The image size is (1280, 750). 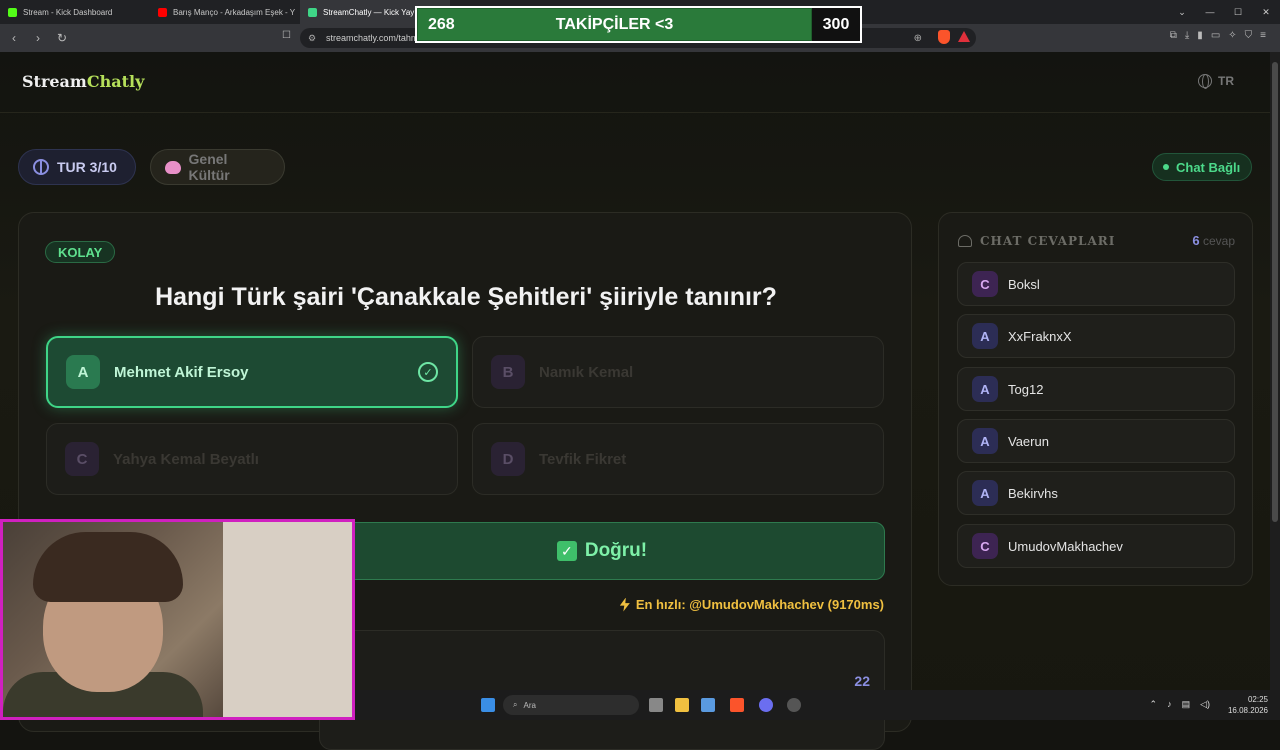 I want to click on option-letter: A, so click(x=83, y=372).